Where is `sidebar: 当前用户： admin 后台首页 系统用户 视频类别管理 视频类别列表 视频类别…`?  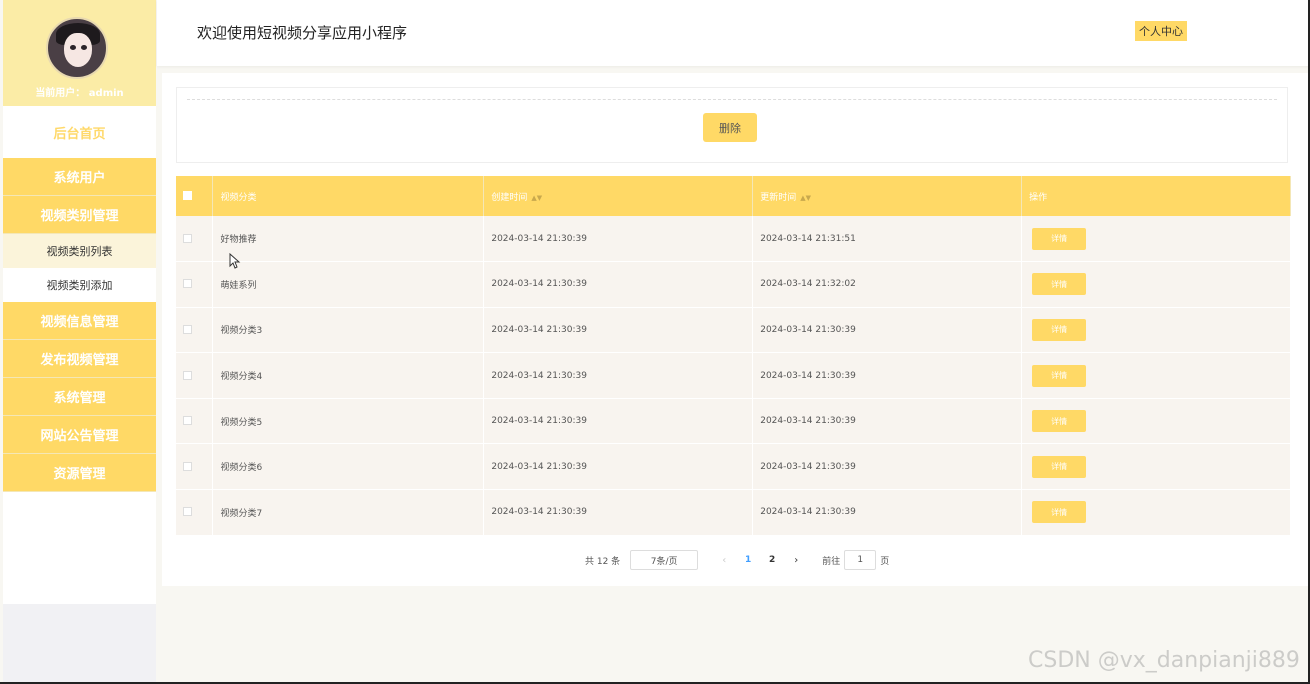 sidebar: 当前用户： admin 后台首页 系统用户 视频类别管理 视频类别列表 视频类别… is located at coordinates (79, 342).